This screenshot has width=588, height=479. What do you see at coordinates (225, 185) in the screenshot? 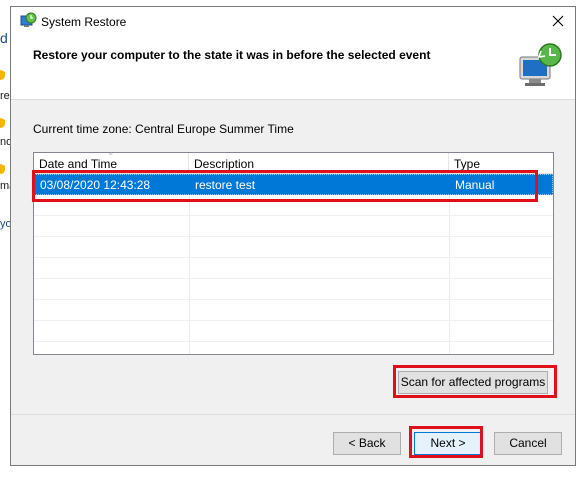
I see `row-description: restore test` at bounding box center [225, 185].